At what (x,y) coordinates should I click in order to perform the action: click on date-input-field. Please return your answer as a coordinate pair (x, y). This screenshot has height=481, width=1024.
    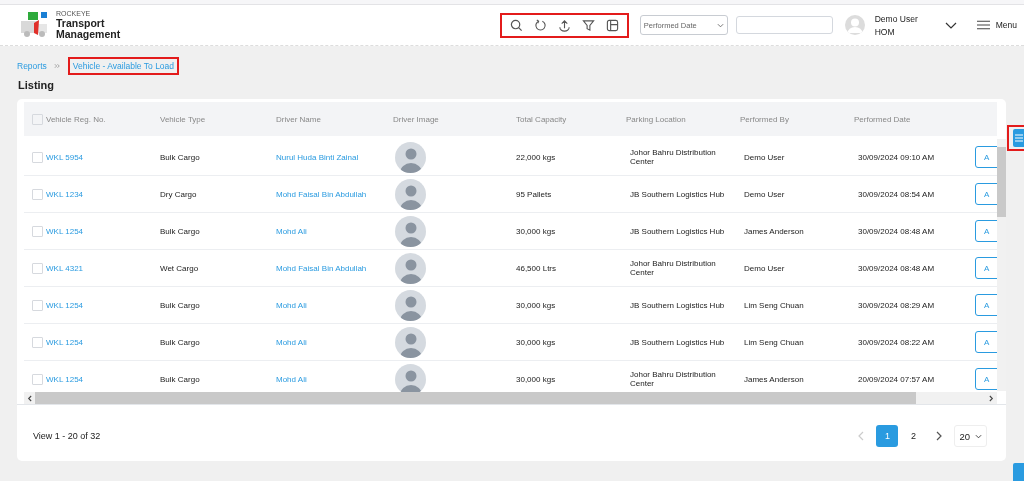
    Looking at the image, I should click on (784, 25).